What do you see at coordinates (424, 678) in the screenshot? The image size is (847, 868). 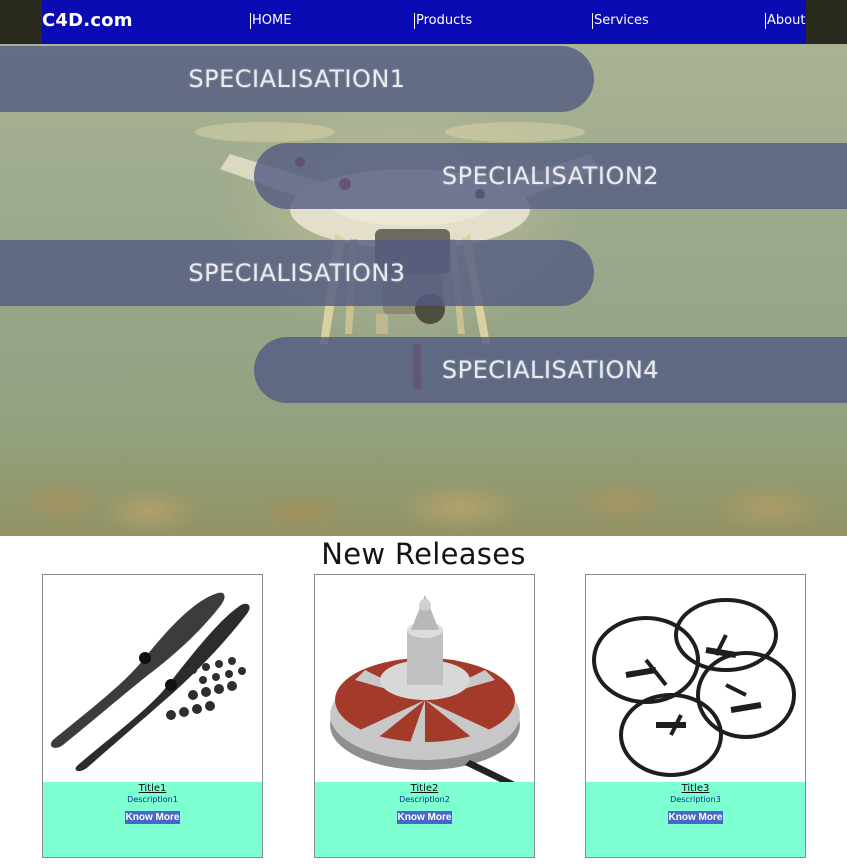 I see `motor-icon` at bounding box center [424, 678].